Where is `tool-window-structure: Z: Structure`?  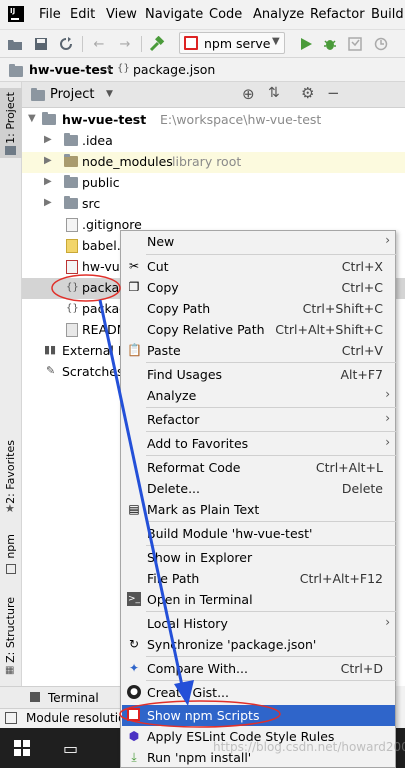
tool-window-structure: Z: Structure is located at coordinates (10, 630).